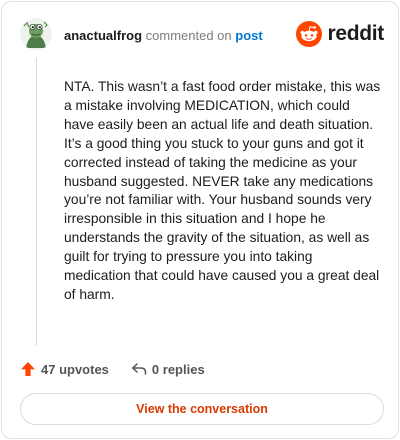 The width and height of the screenshot is (400, 440). Describe the element at coordinates (202, 409) in the screenshot. I see `view-conversation-button: View the conversation` at that location.